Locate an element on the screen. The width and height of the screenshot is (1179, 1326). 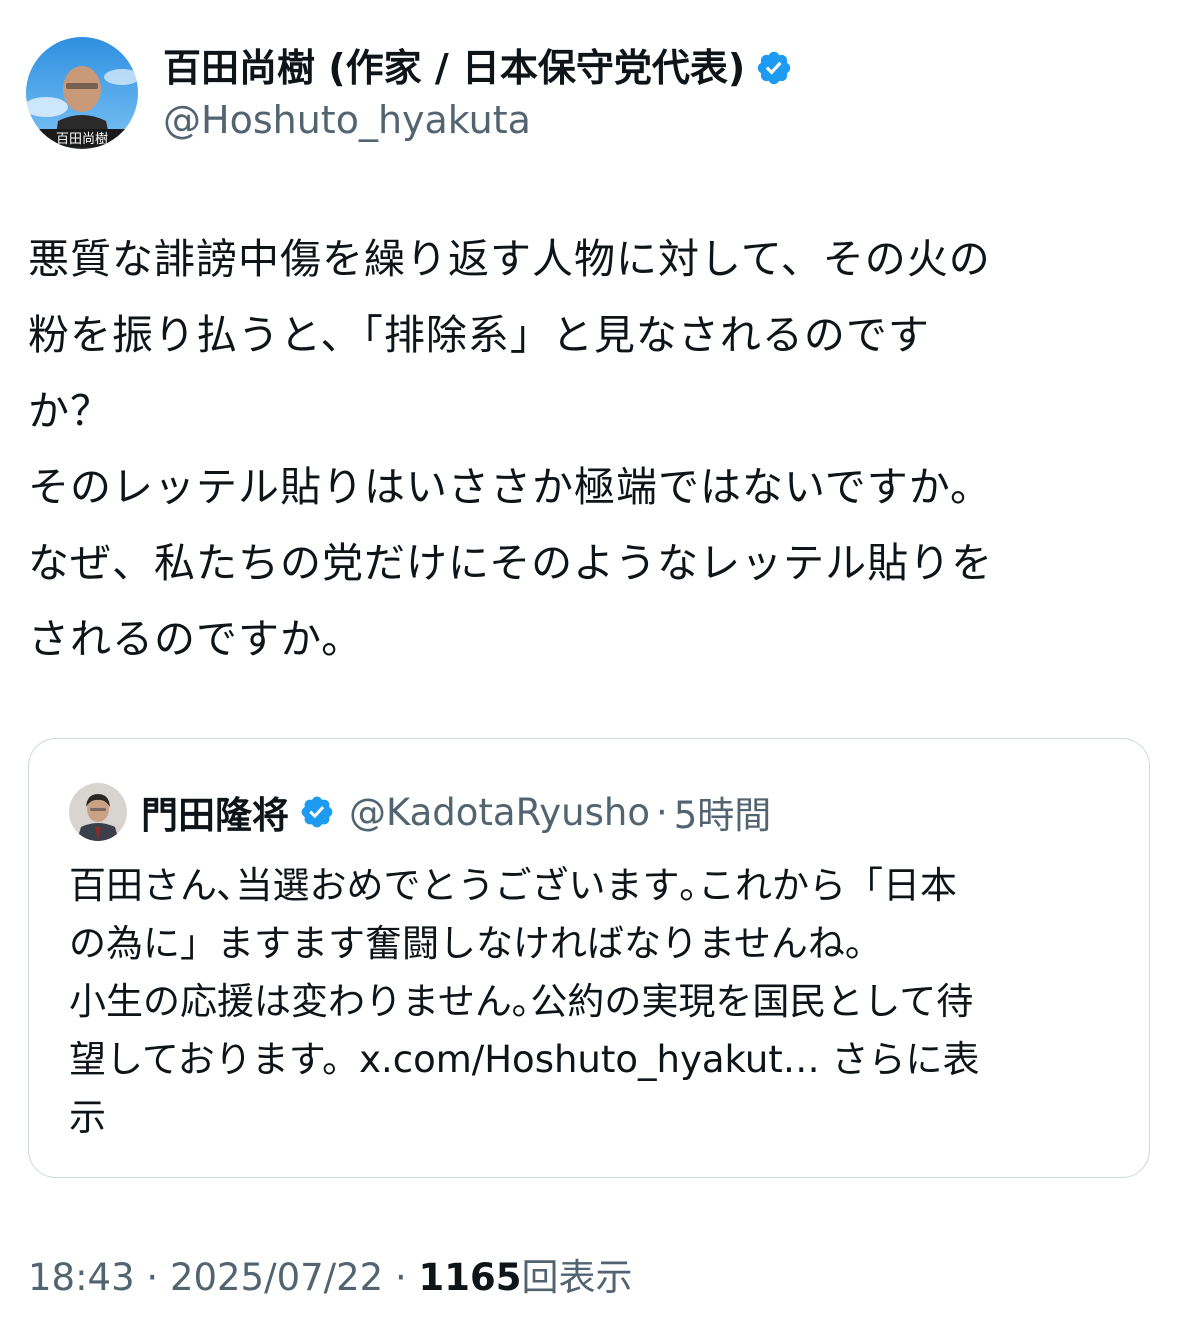
tweet-line: そのレッテル貼りはいささか極端ではないですか。 is located at coordinates (510, 487).